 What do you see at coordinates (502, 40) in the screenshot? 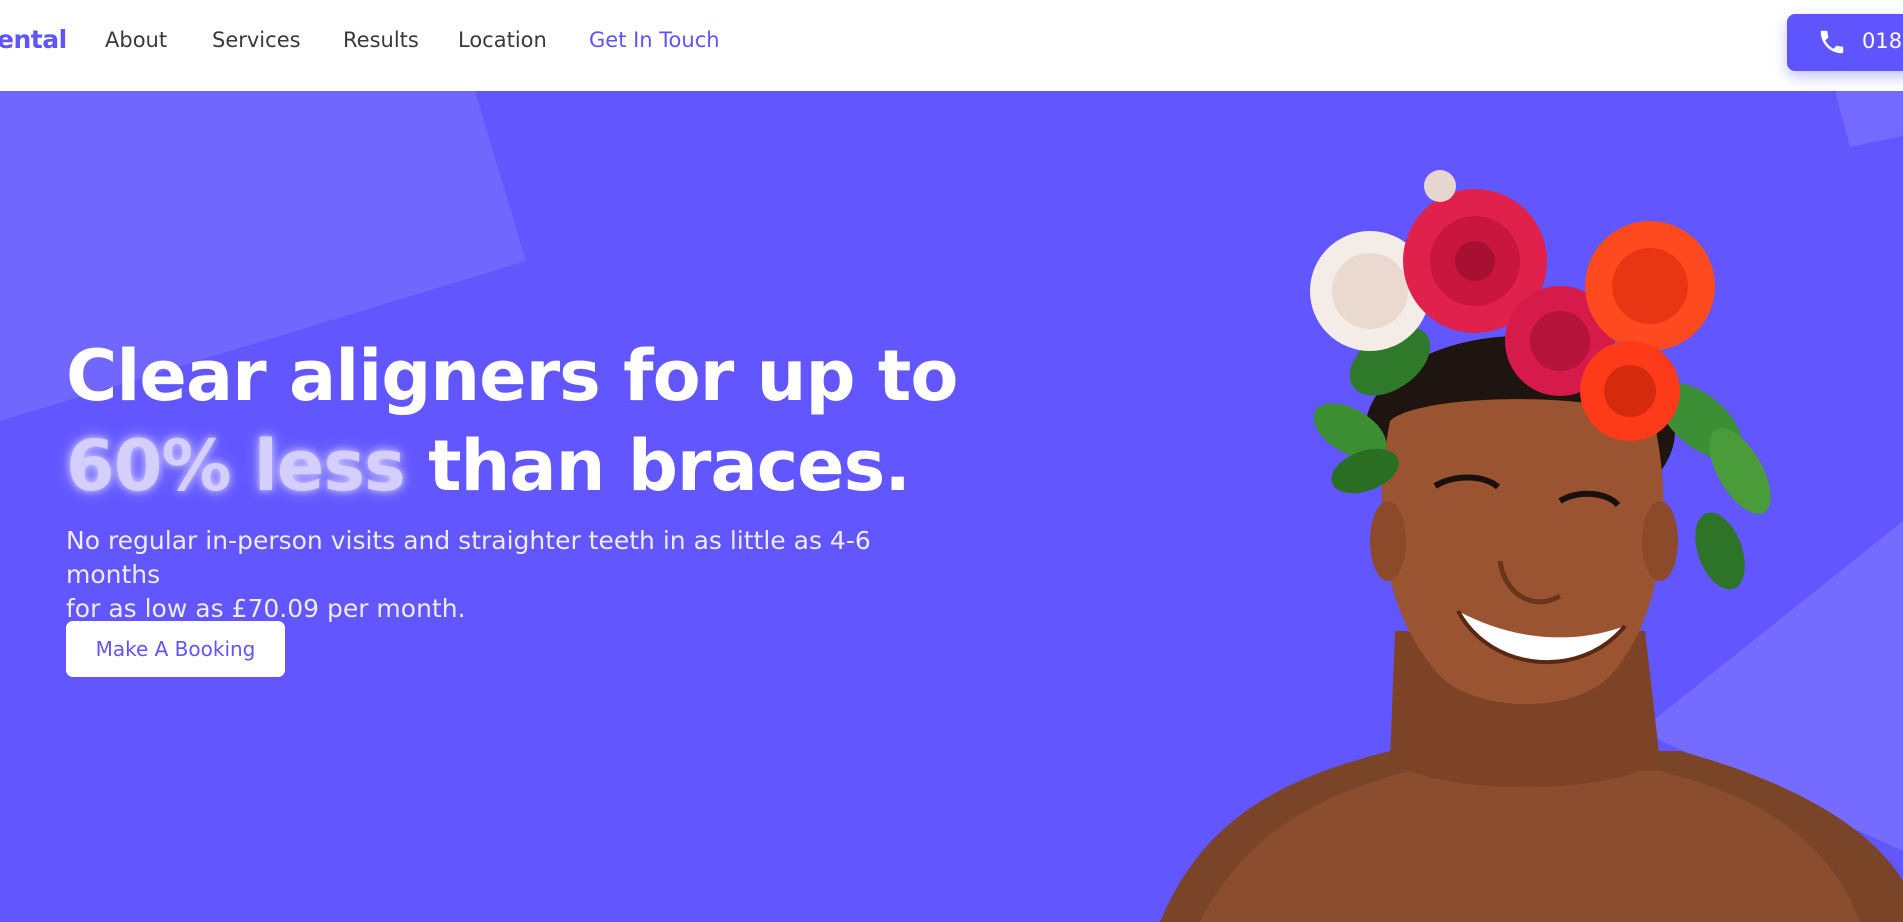
I see `nav-location: Location` at bounding box center [502, 40].